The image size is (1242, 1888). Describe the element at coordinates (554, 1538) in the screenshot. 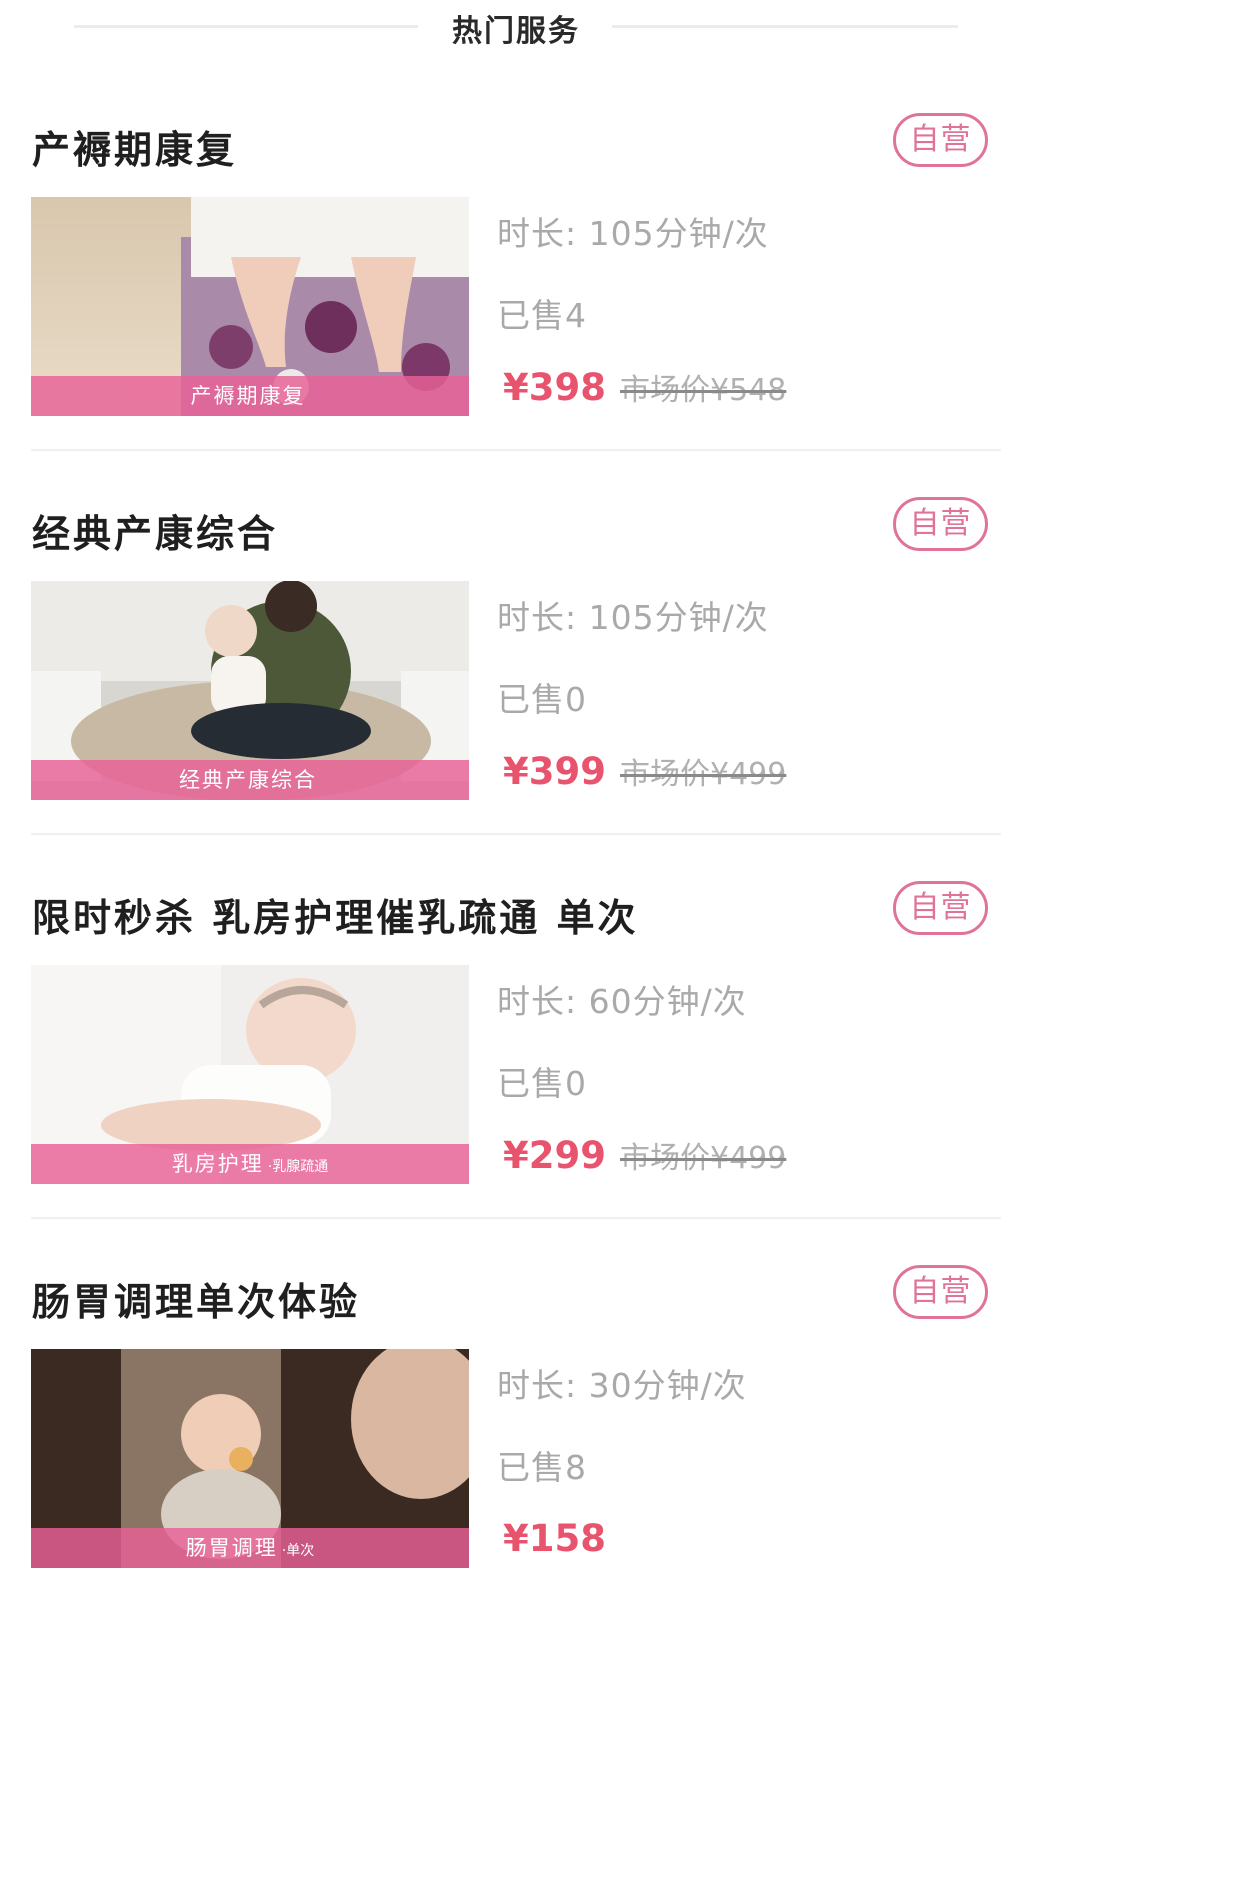

I see `sale-price: ¥158` at that location.